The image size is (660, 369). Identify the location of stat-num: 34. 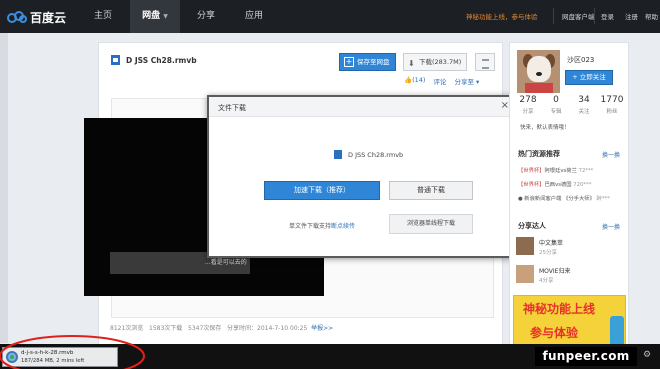
(584, 100).